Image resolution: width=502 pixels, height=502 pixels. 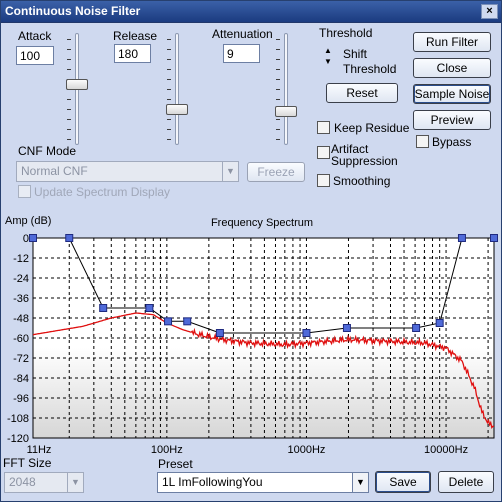 What do you see at coordinates (21, 299) in the screenshot?
I see `y-tick-label: -36` at bounding box center [21, 299].